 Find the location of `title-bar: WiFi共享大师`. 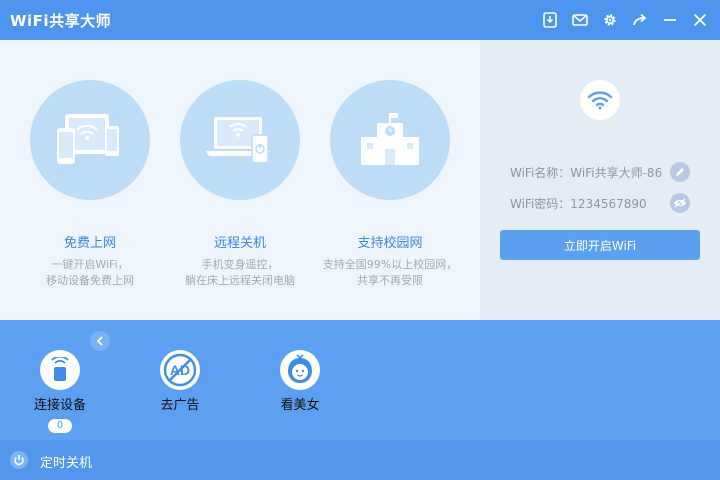

title-bar: WiFi共享大师 is located at coordinates (360, 20).